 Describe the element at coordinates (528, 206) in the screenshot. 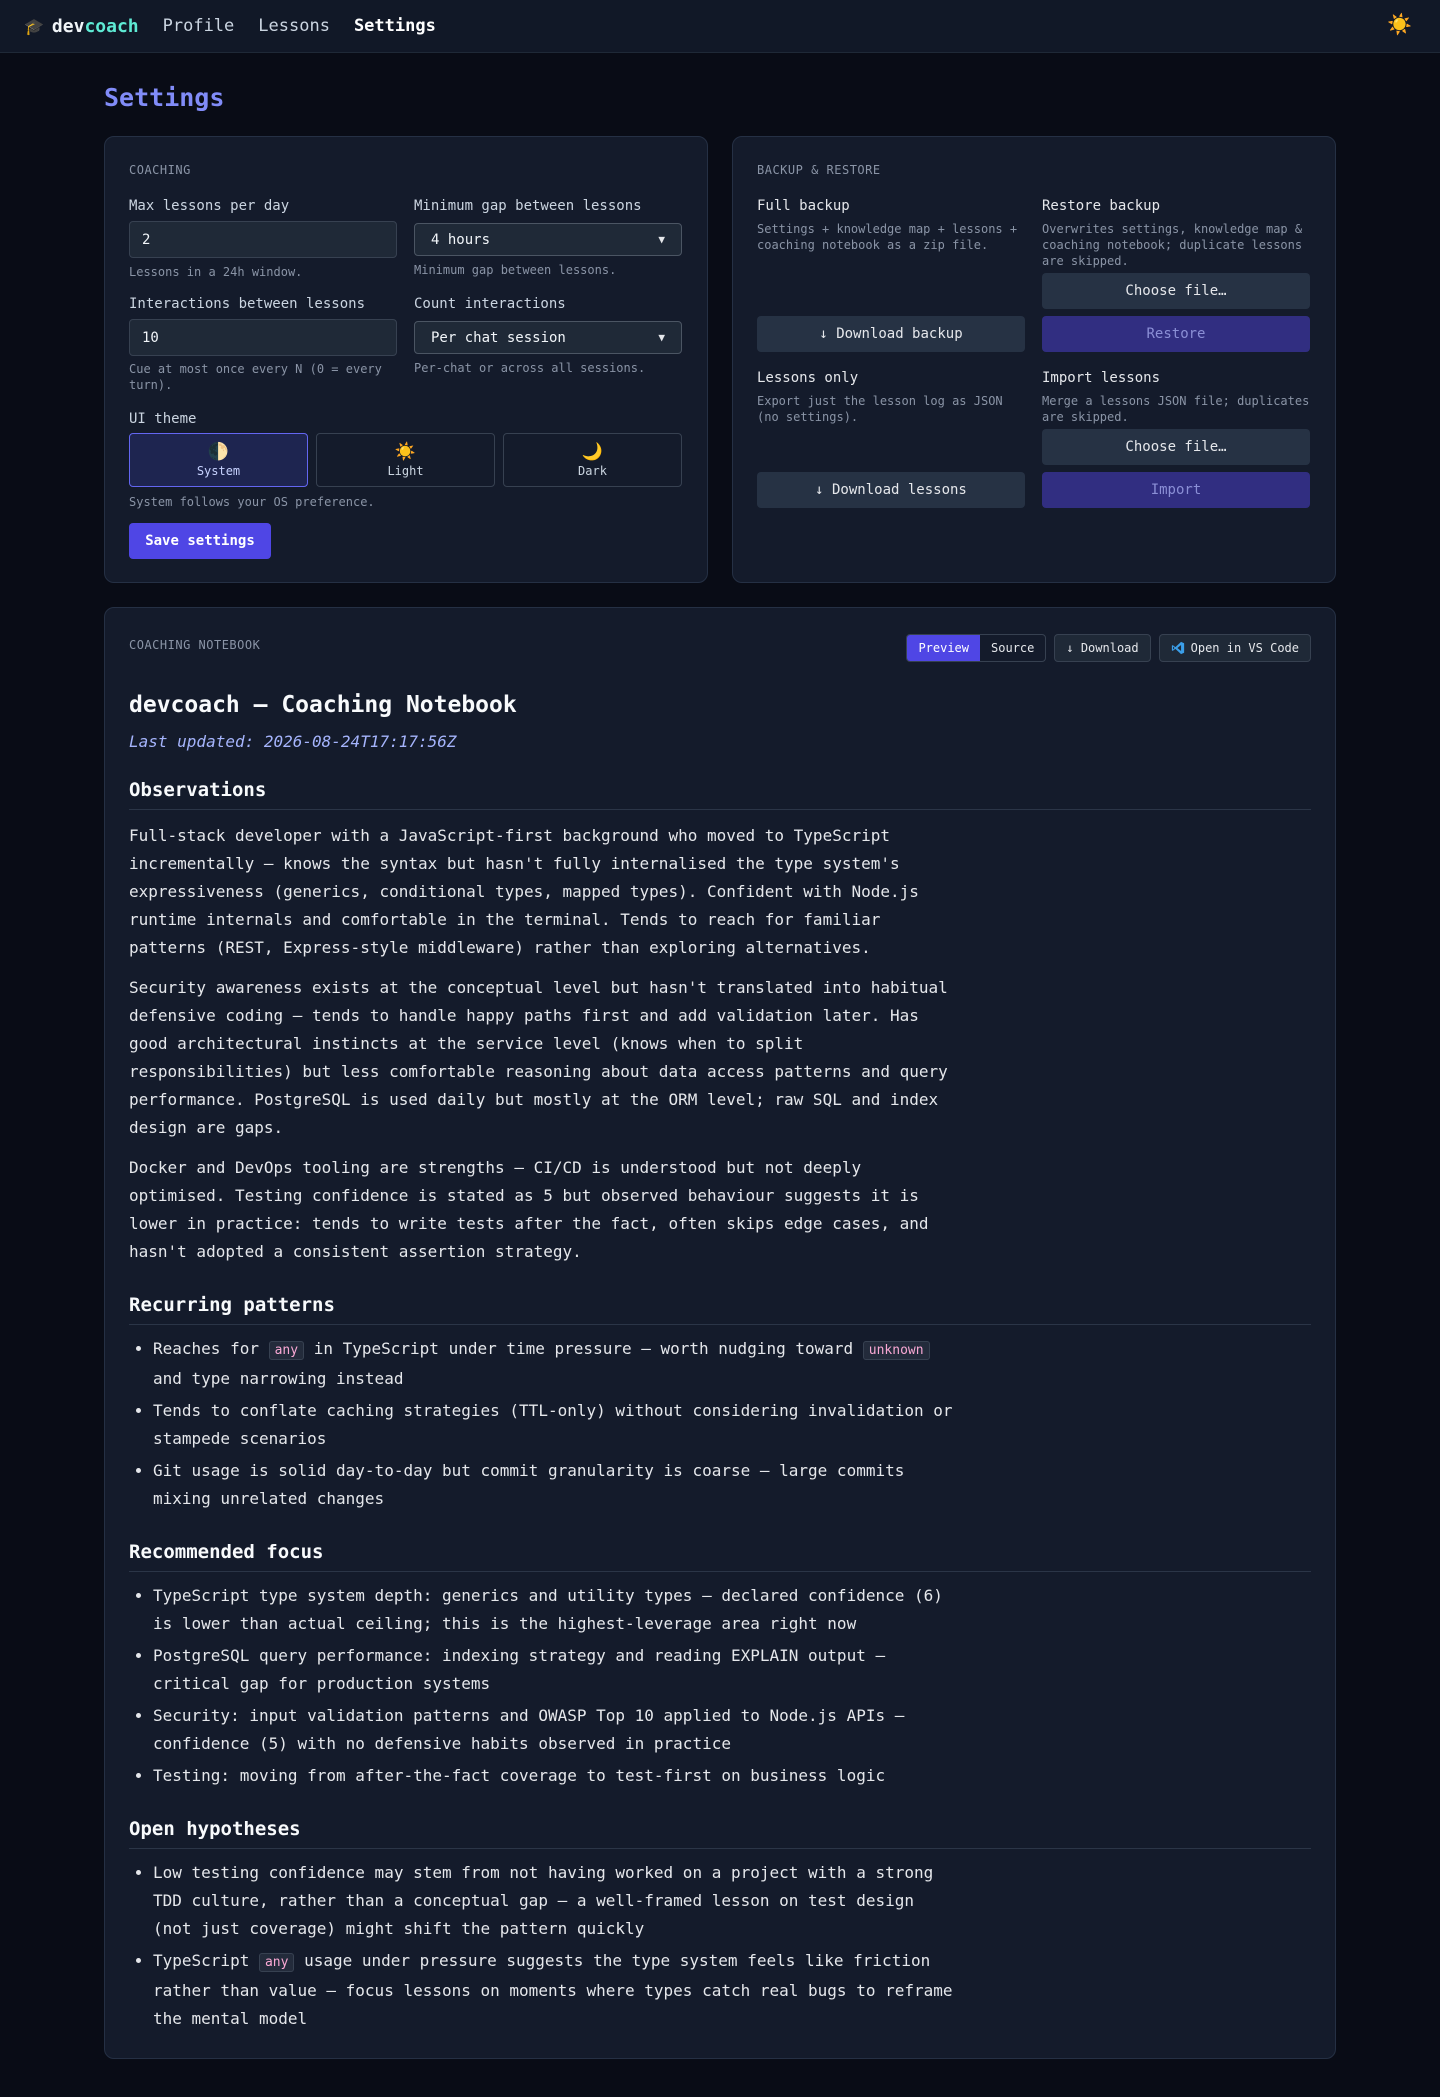

I see `min-gap-label: Minimum gap between lessons` at that location.